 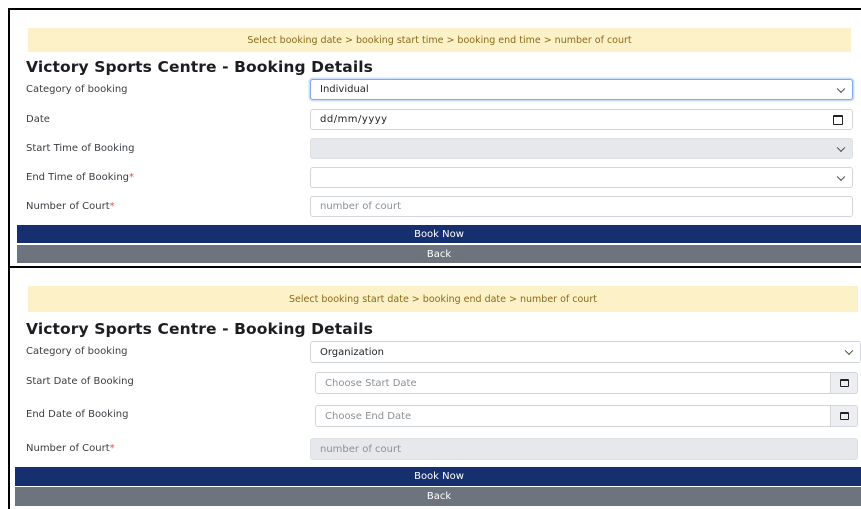 What do you see at coordinates (354, 119) in the screenshot?
I see `date-input-value: dd/mm/yyyy` at bounding box center [354, 119].